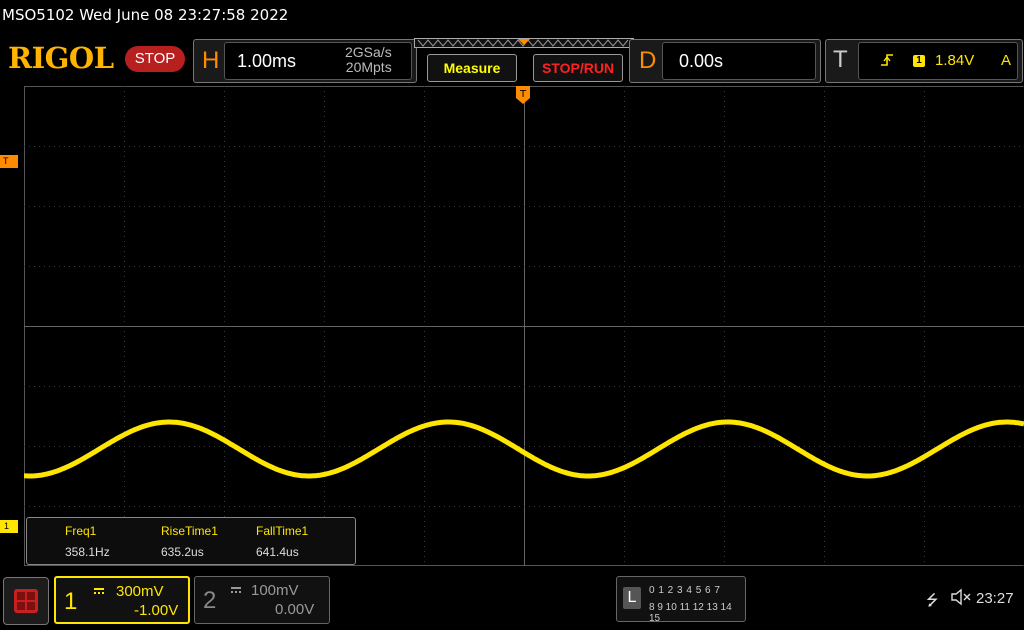 This screenshot has height=630, width=1024. Describe the element at coordinates (681, 600) in the screenshot. I see `logic-analyzer-panel: L 0 1 2 3 4 5 6 7 8 9 10 11 12 13 14 15` at that location.